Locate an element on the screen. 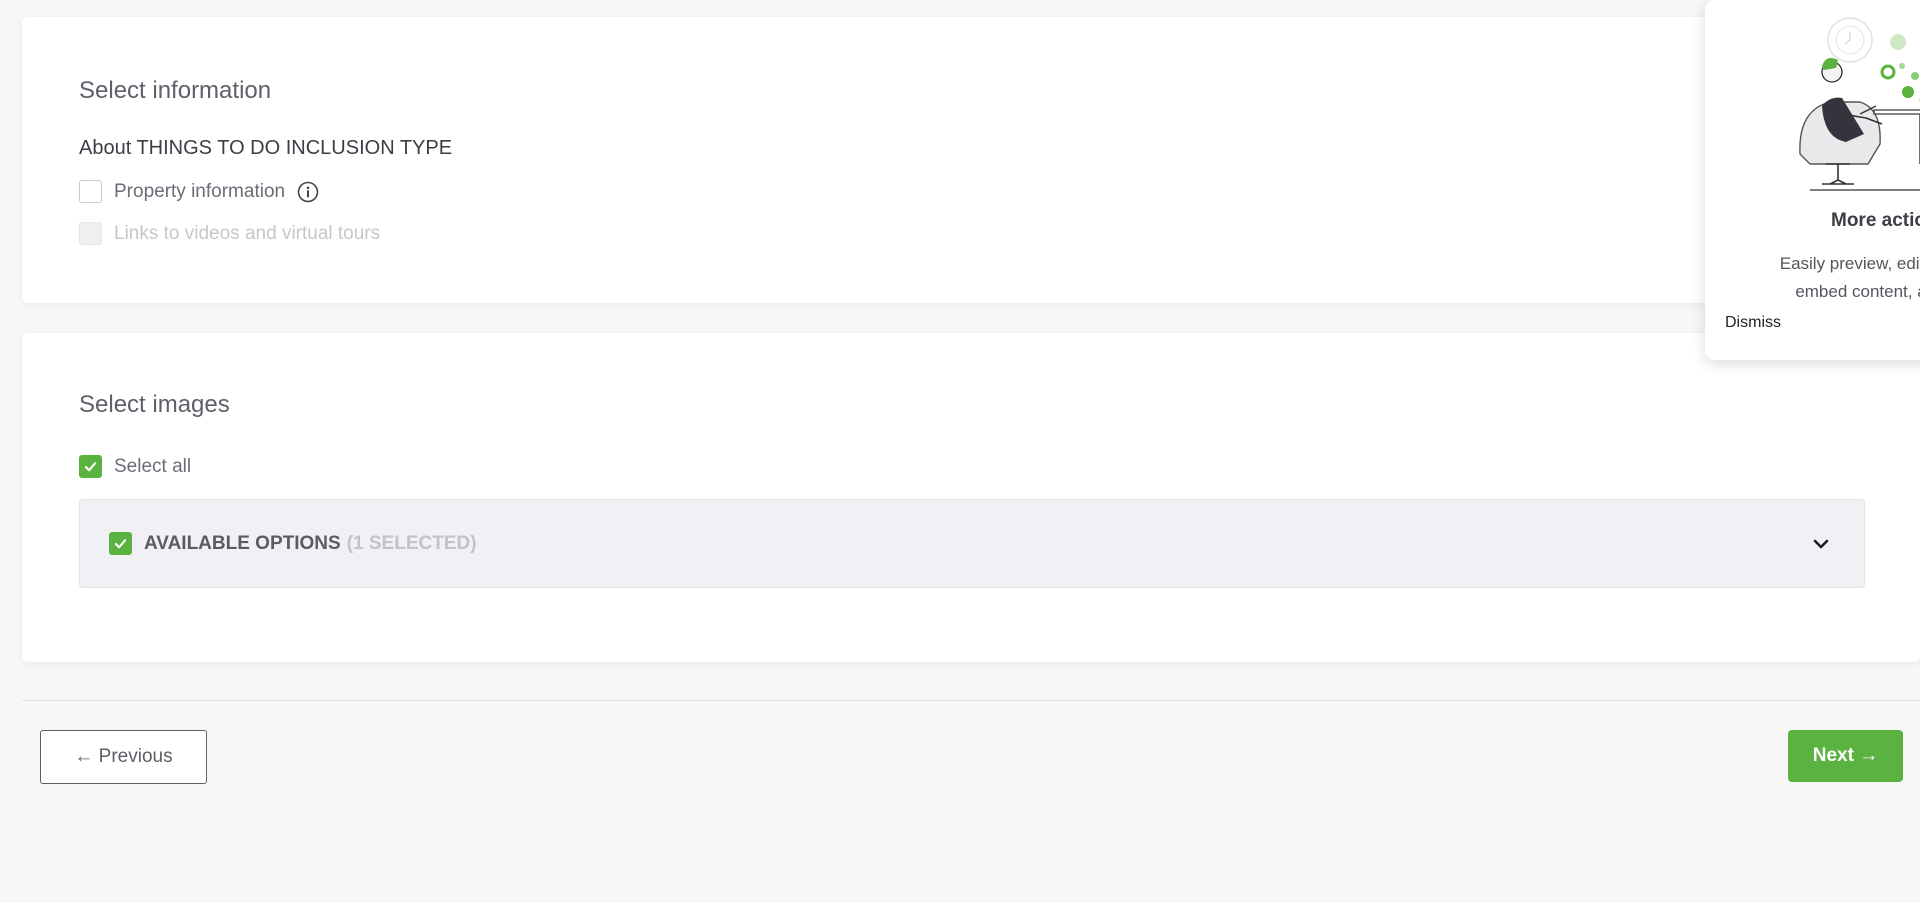 The width and height of the screenshot is (1920, 903). select-all-checkbox is located at coordinates (90, 466).